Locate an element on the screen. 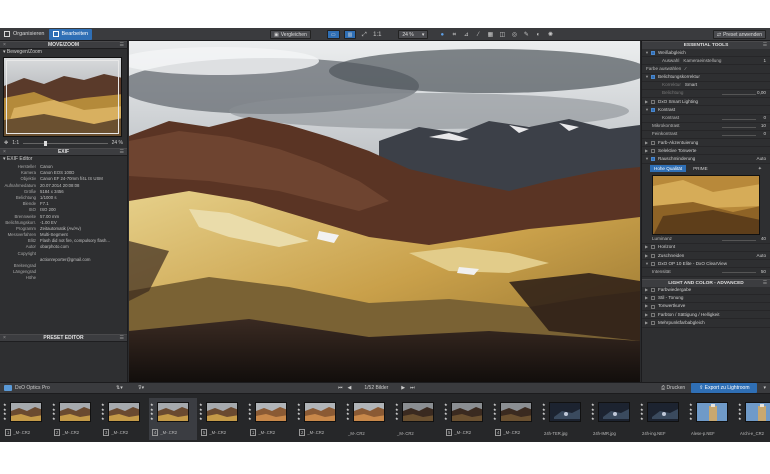 The image size is (770, 474). crop-mode: Auto is located at coordinates (761, 256).